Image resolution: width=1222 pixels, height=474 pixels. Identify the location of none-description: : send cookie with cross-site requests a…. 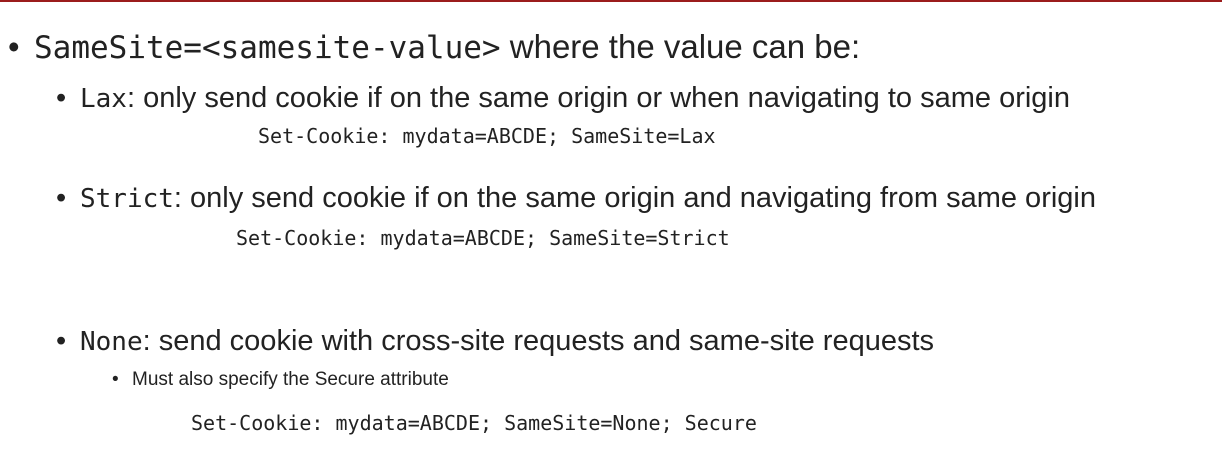
(538, 341).